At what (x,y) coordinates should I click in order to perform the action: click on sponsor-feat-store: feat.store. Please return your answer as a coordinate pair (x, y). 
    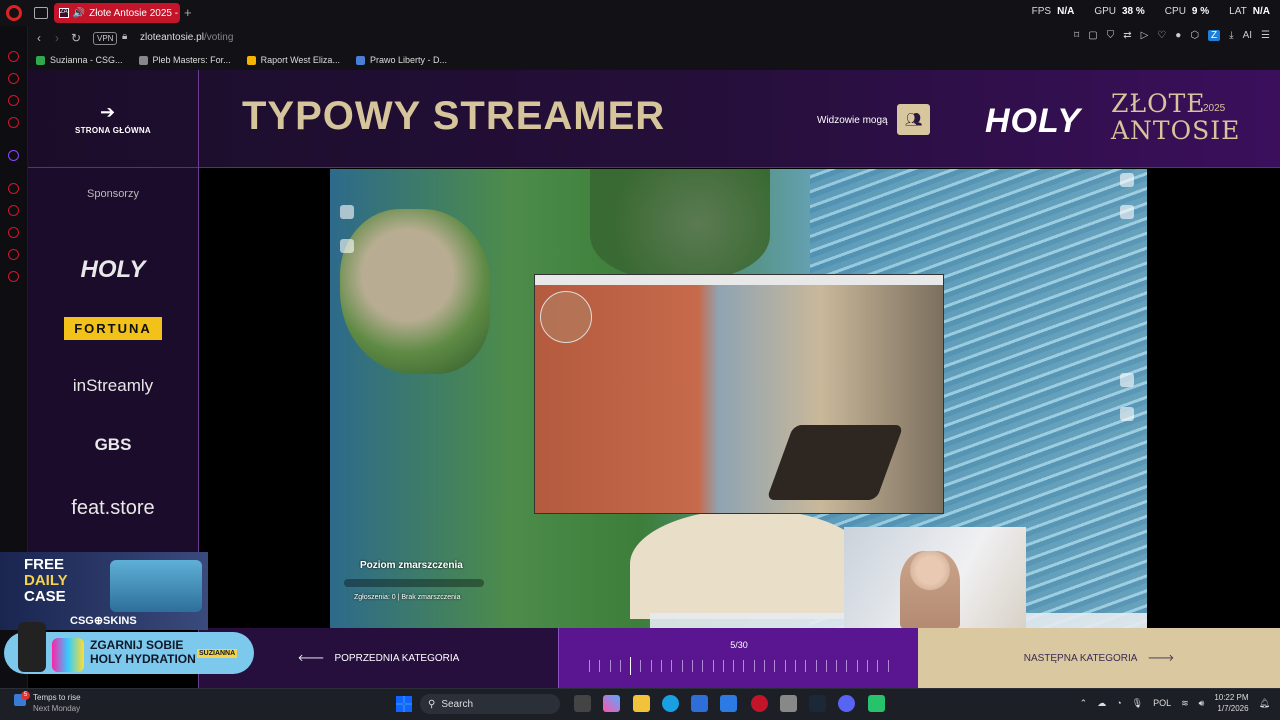
    Looking at the image, I should click on (113, 508).